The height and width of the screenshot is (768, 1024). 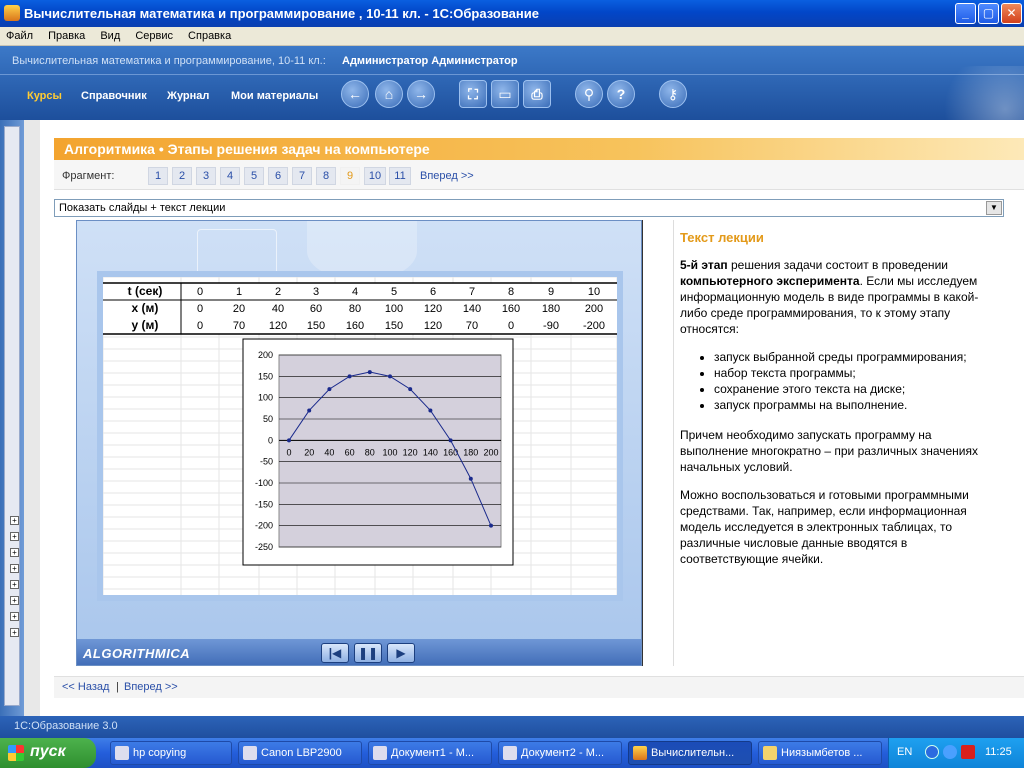 What do you see at coordinates (551, 292) in the screenshot?
I see `table-cell: 9` at bounding box center [551, 292].